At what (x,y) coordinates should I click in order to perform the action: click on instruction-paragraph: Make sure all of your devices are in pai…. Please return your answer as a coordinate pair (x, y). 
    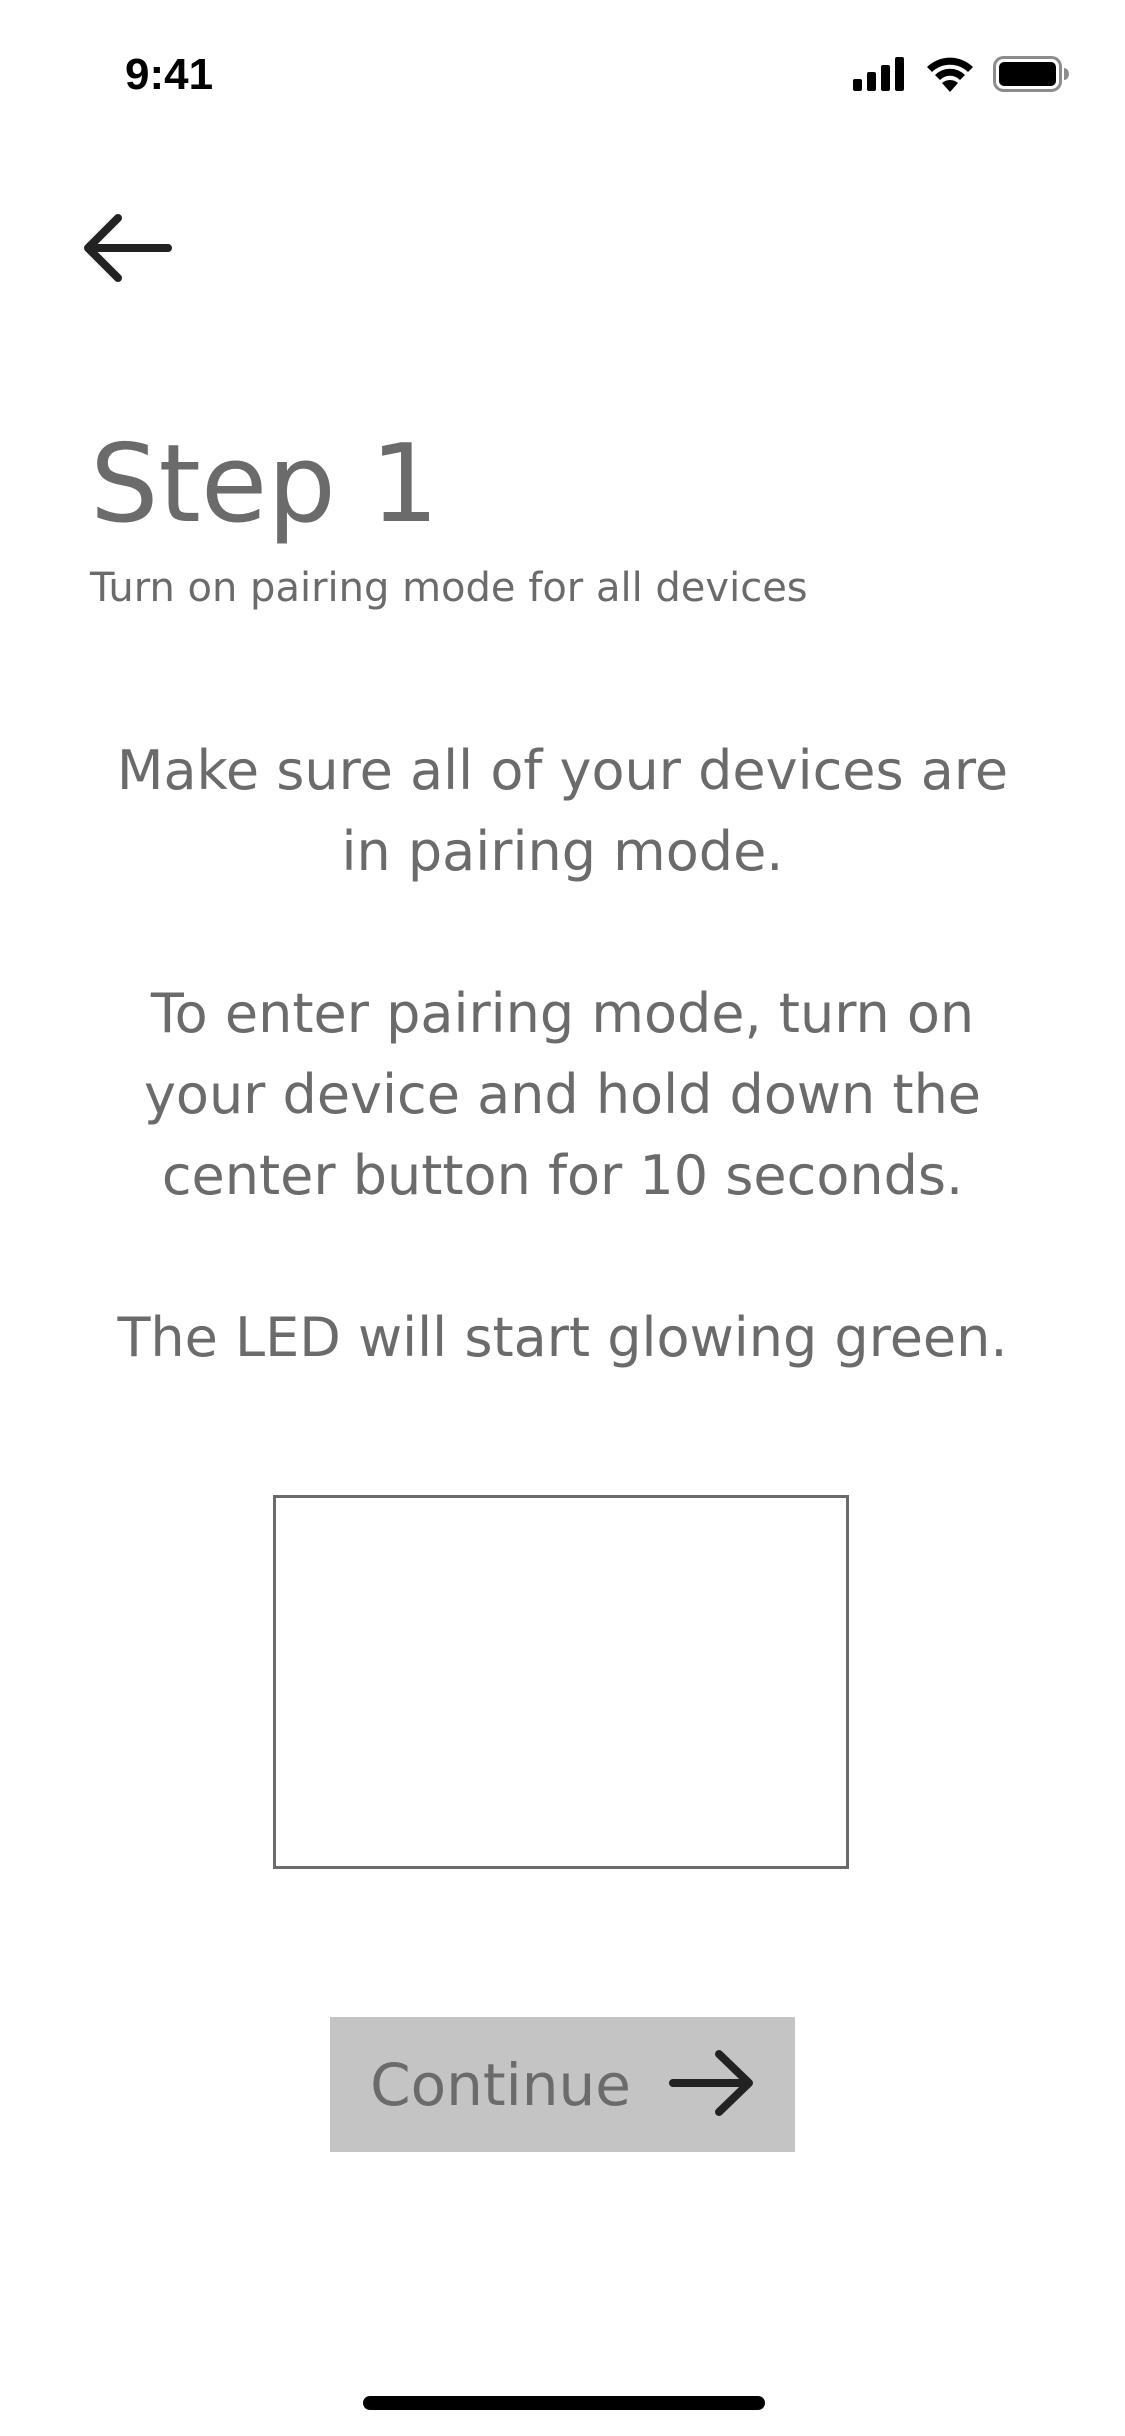
    Looking at the image, I should click on (562, 811).